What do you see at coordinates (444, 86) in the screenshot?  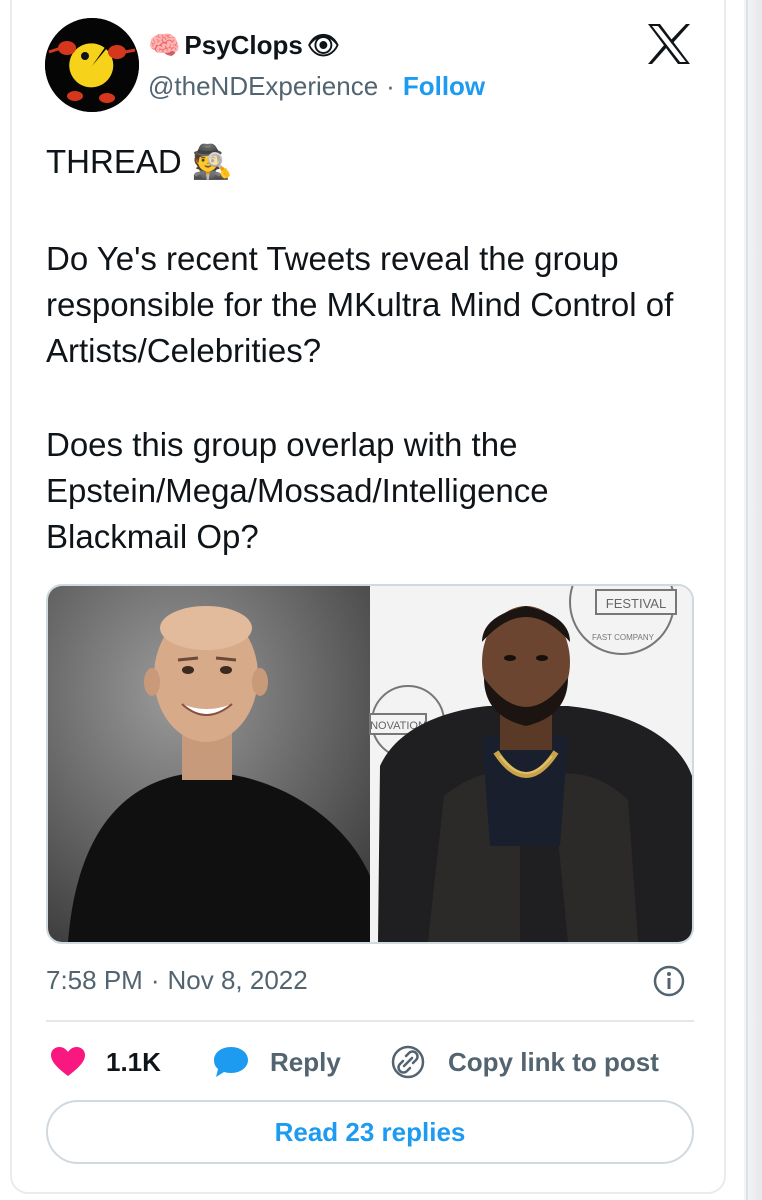 I see `follow-button: Follow` at bounding box center [444, 86].